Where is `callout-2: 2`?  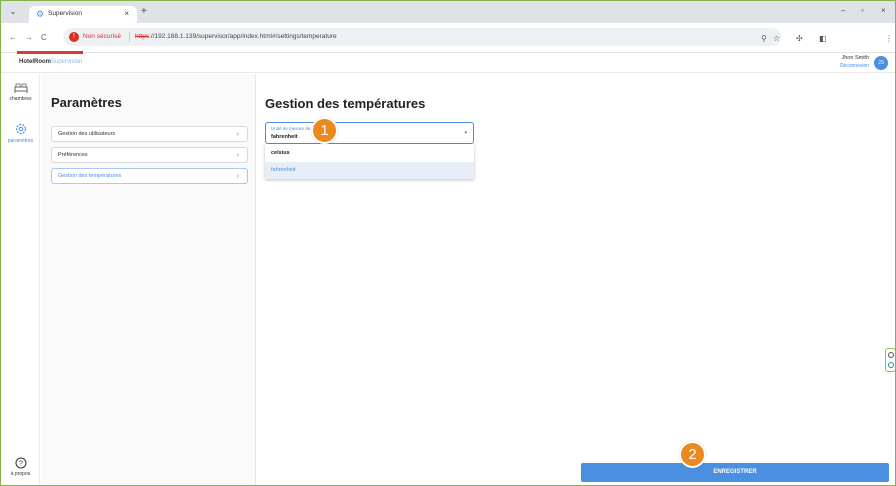
callout-2: 2 is located at coordinates (692, 454).